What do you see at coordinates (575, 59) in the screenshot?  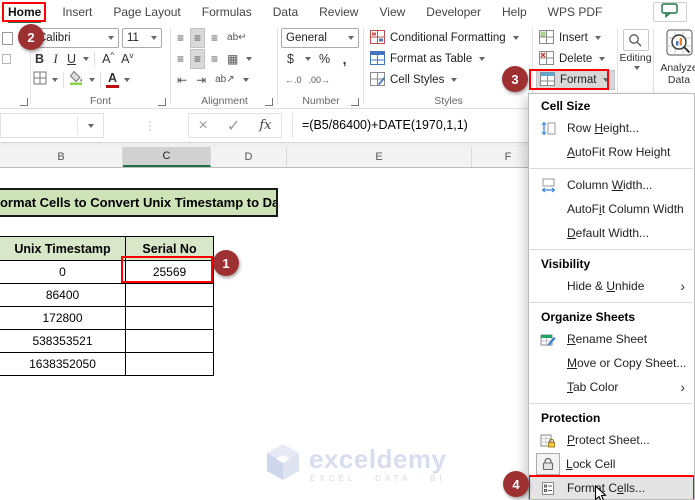 I see `delete-button: Delete` at bounding box center [575, 59].